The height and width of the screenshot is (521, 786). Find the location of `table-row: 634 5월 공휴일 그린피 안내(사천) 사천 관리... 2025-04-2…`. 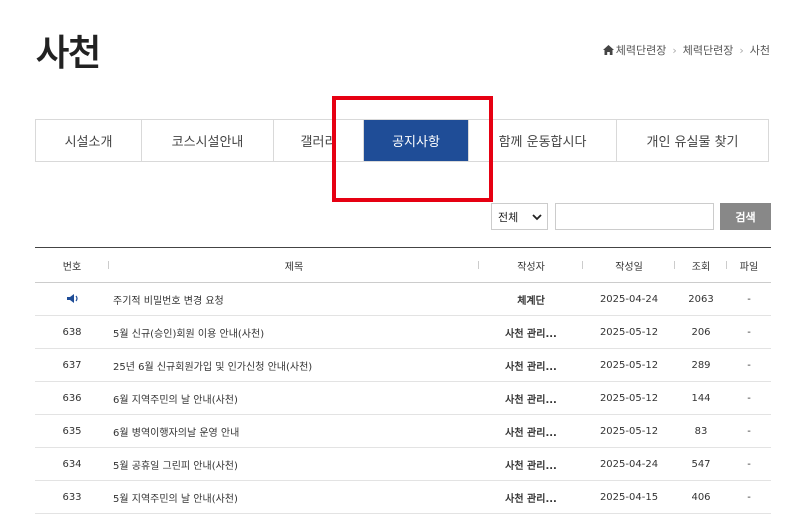

table-row: 634 5월 공휴일 그린피 안내(사천) 사천 관리... 2025-04-2… is located at coordinates (403, 464).